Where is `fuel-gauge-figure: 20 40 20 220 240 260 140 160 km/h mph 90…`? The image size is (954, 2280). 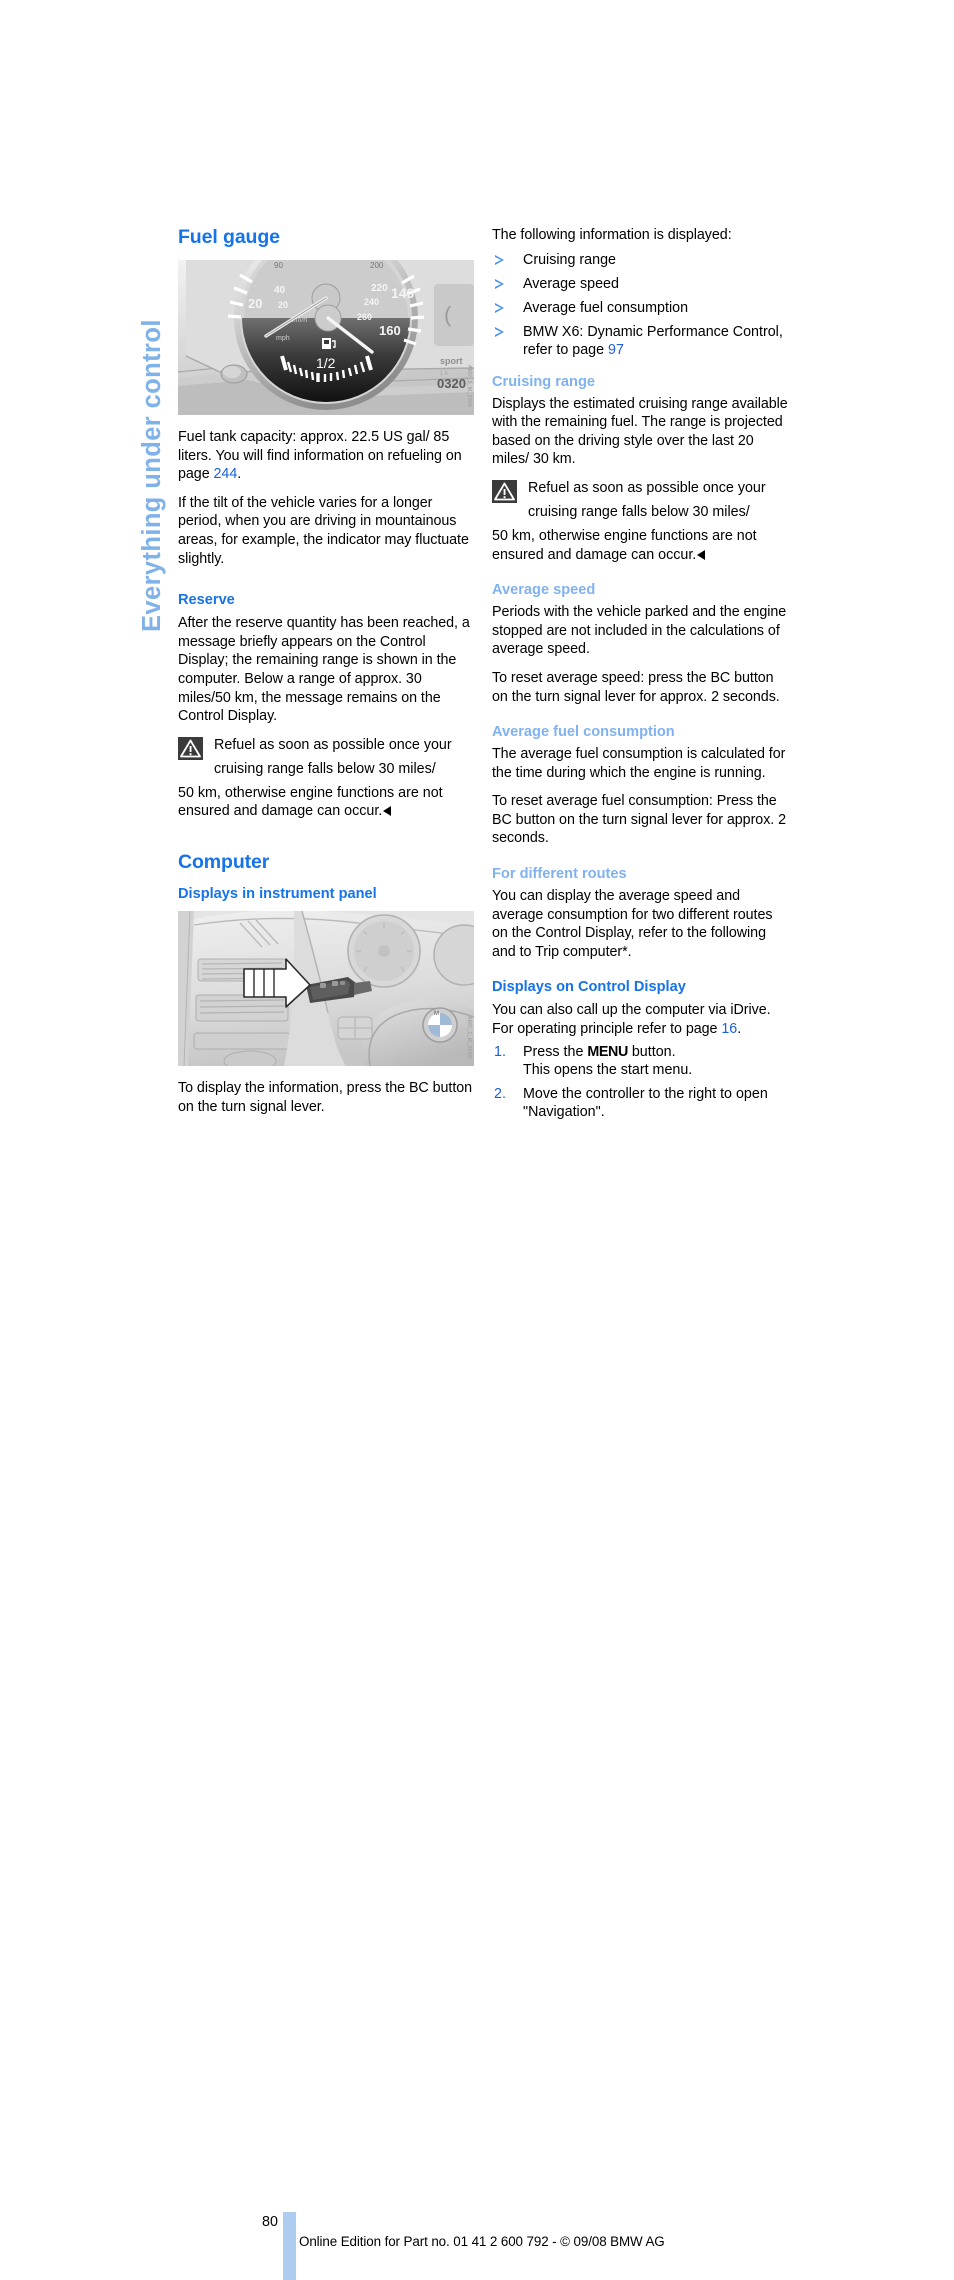 fuel-gauge-figure: 20 40 20 220 240 260 140 160 km/h mph 90… is located at coordinates (326, 337).